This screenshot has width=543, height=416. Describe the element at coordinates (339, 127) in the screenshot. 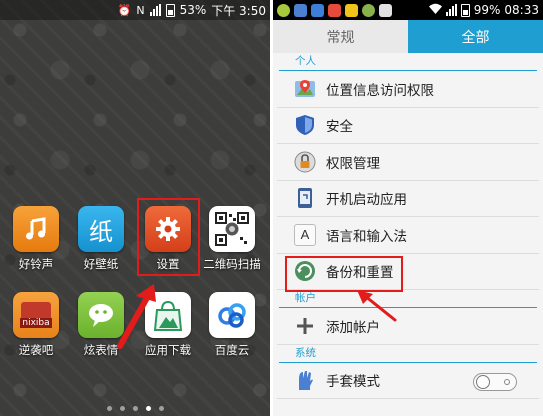

I see `settings-item-label: 安全` at that location.